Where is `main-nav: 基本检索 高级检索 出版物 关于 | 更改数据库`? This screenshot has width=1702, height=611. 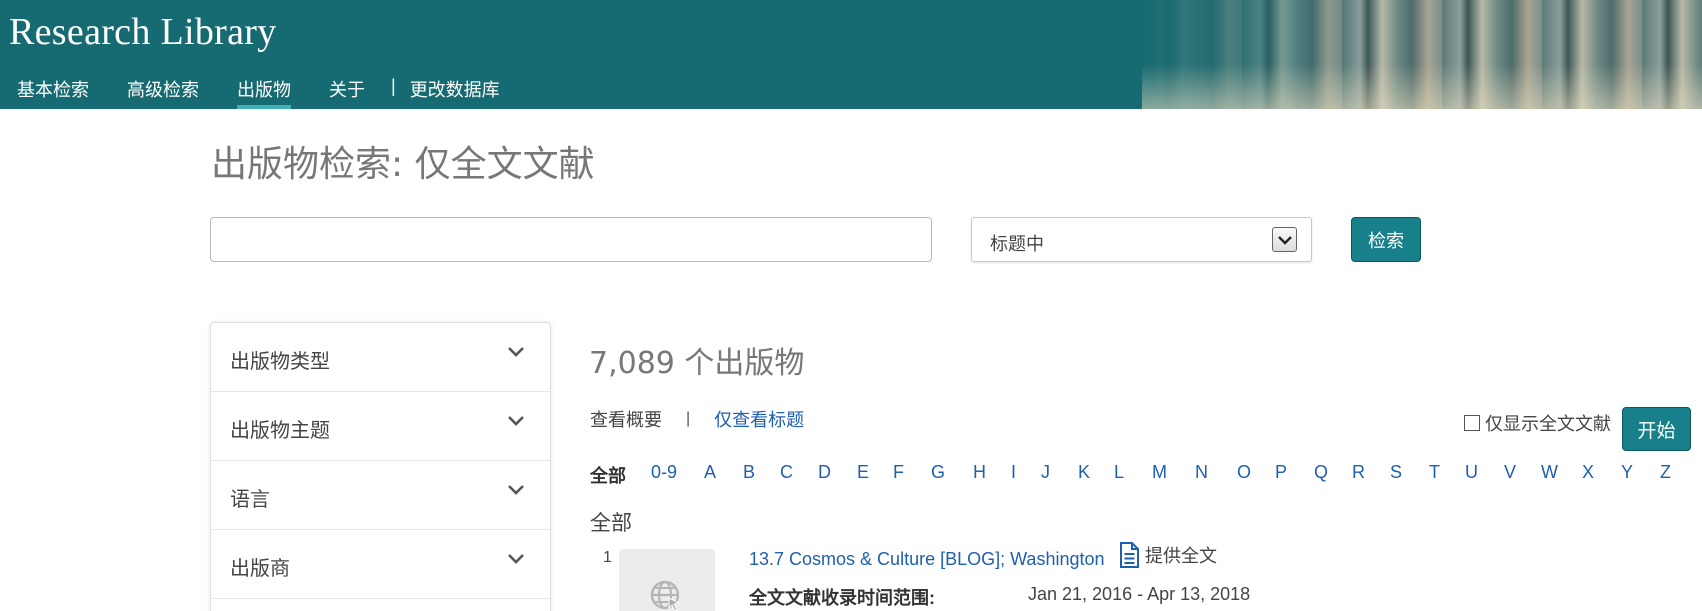
main-nav: 基本检索 高级检索 出版物 关于 | 更改数据库 is located at coordinates (260, 91).